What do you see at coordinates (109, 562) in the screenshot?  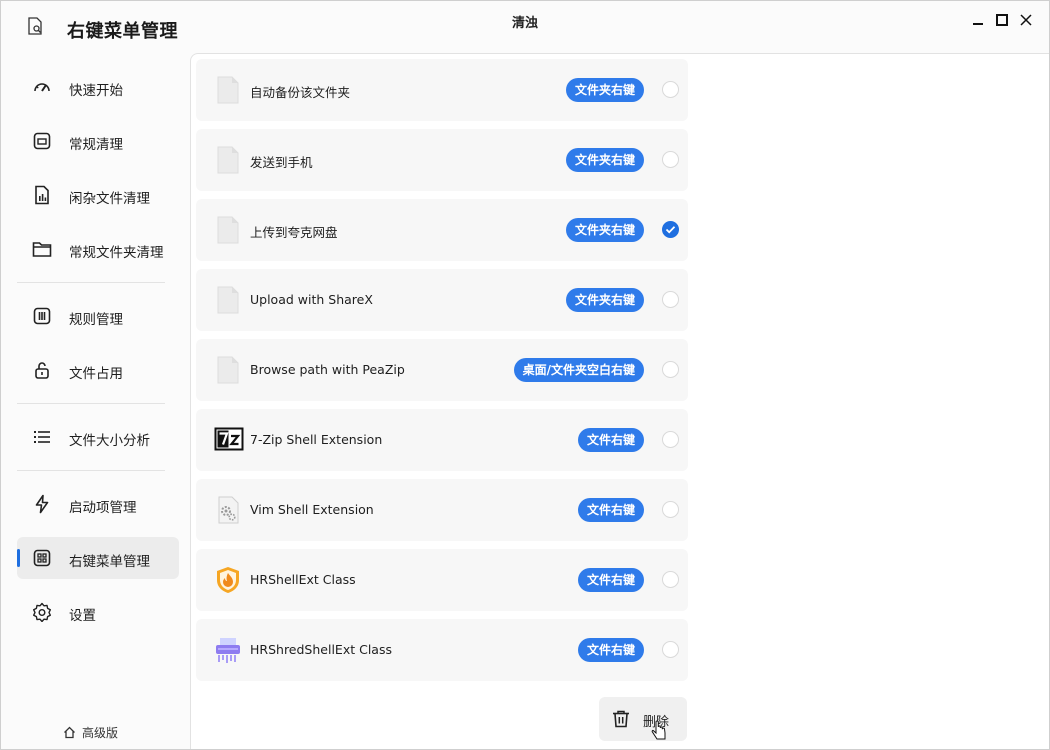 I see `sidebar-item-label: 右键菜单管理` at bounding box center [109, 562].